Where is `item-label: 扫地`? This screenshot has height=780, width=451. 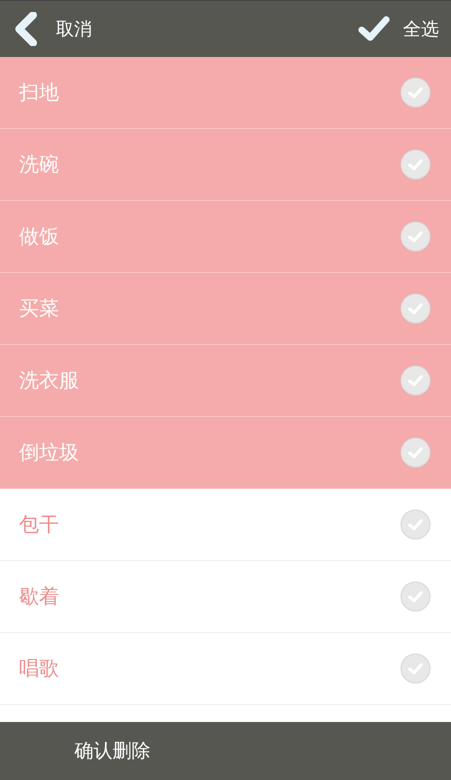
item-label: 扫地 is located at coordinates (39, 92).